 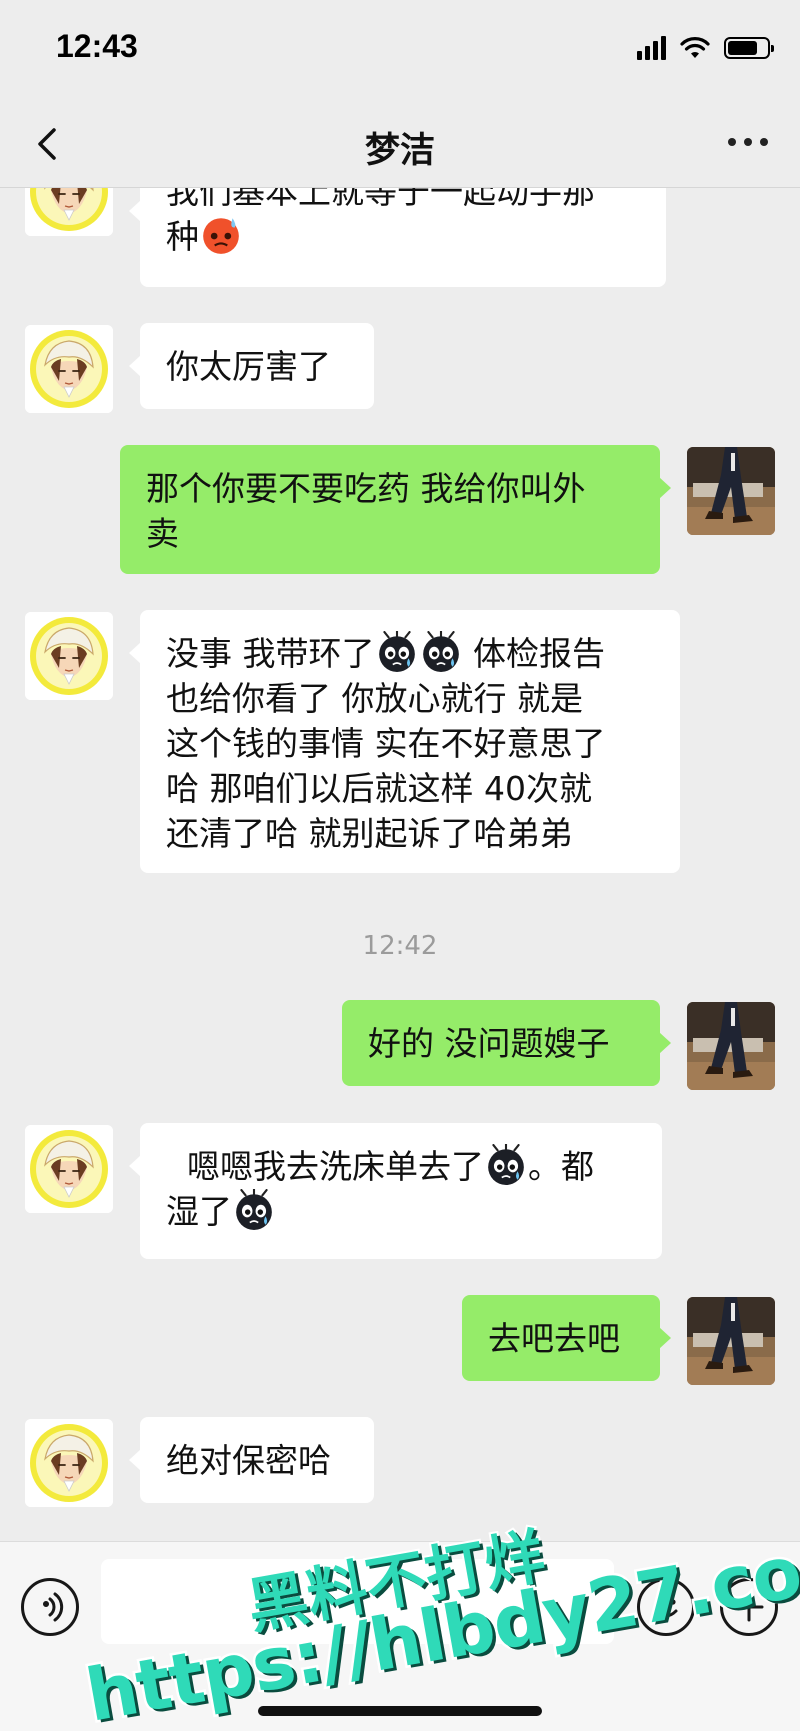 I want to click on cellular-signal-icon, so click(x=651, y=48).